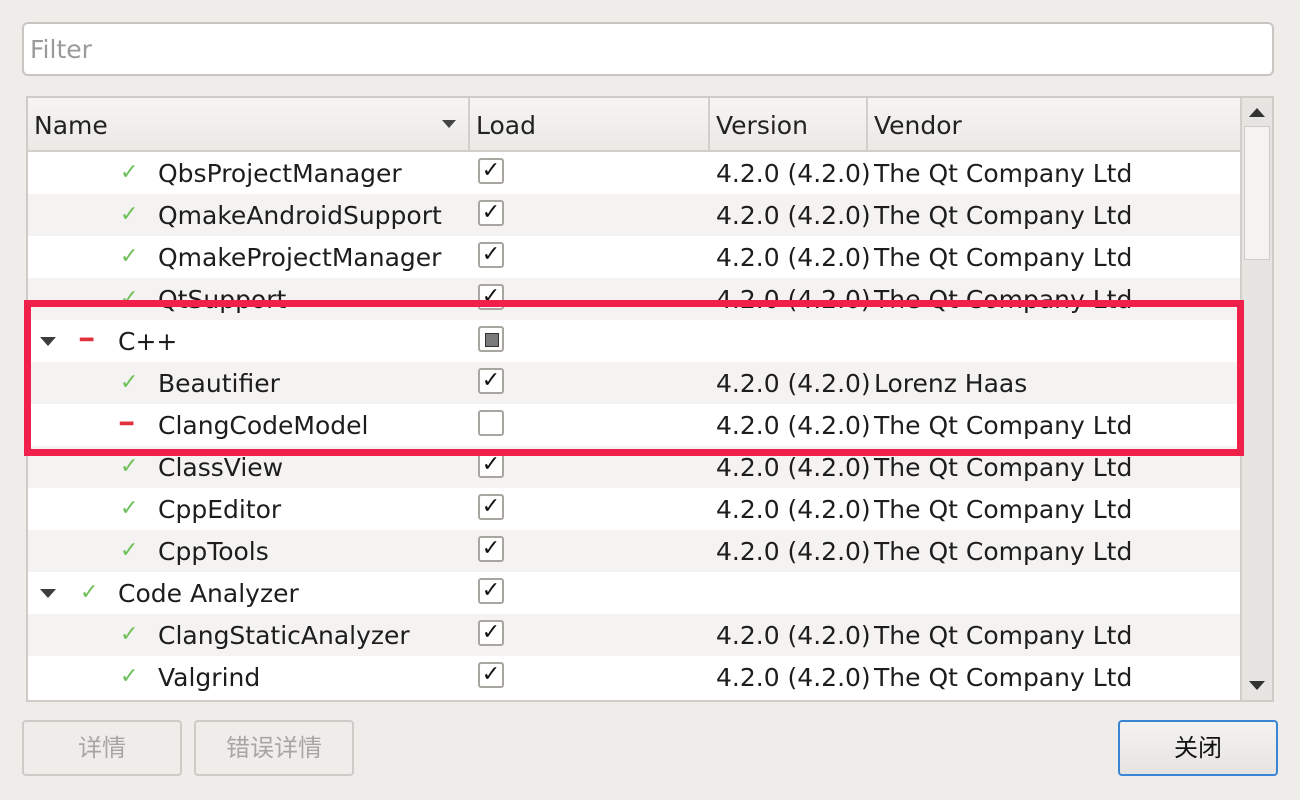 This screenshot has height=800, width=1300. Describe the element at coordinates (1257, 686) in the screenshot. I see `scroll-down-button` at that location.